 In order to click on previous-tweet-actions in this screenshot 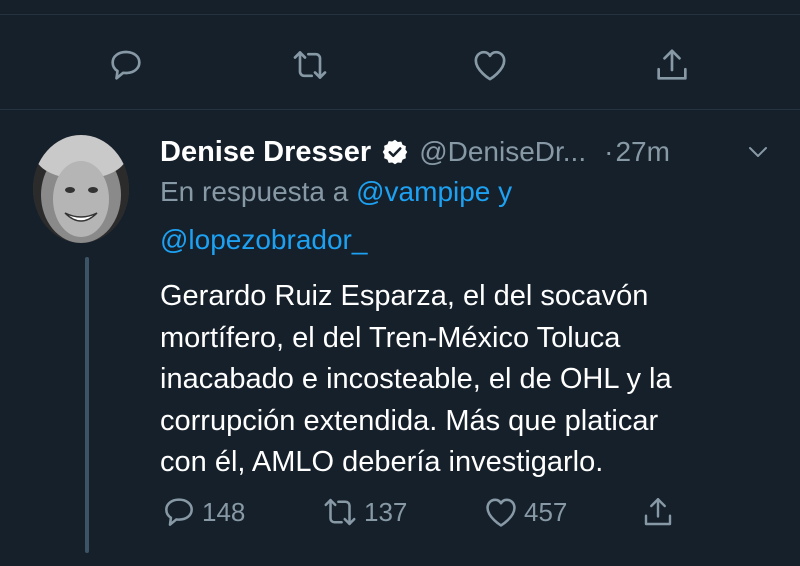, I will do `click(400, 65)`.